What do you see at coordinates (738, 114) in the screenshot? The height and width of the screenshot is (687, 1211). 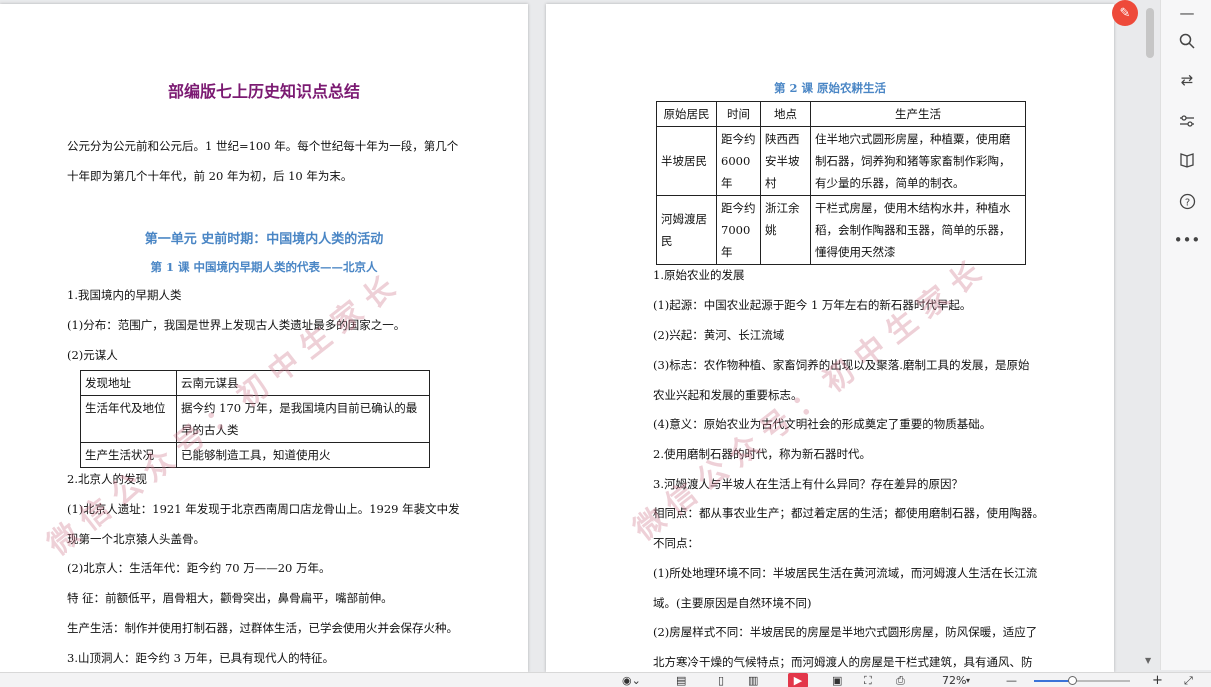 I see `table-header: 时间` at bounding box center [738, 114].